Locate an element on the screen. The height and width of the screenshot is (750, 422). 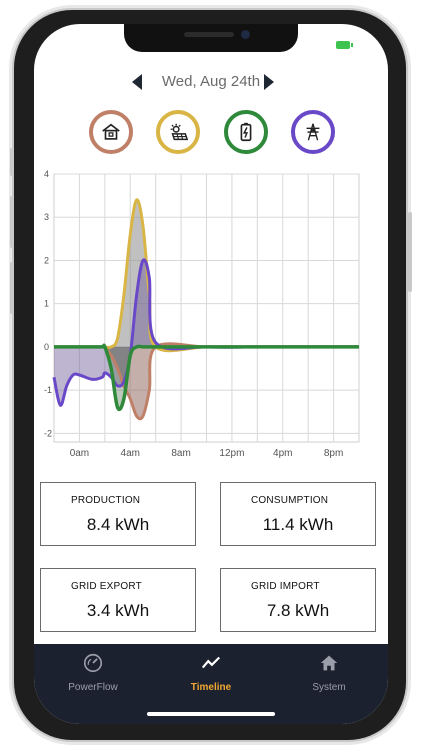
stat-label: PRODUCTION is located at coordinates (106, 500).